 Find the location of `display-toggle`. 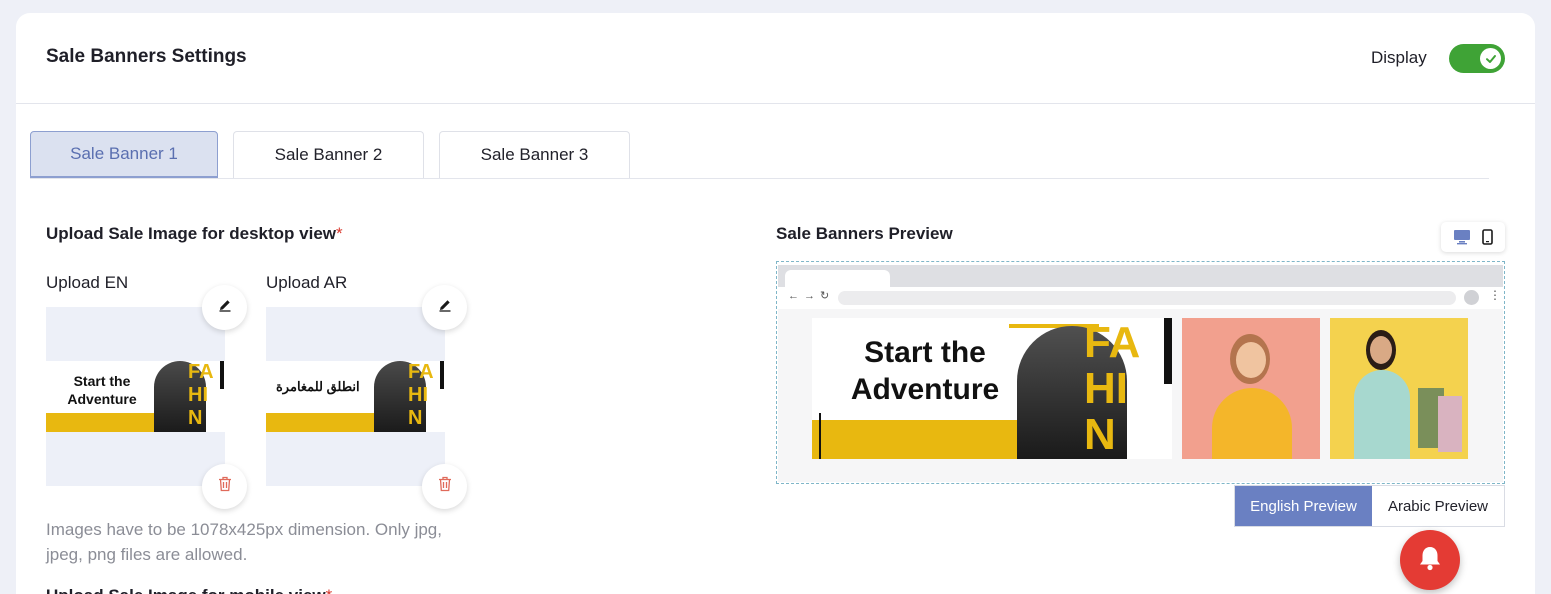

display-toggle is located at coordinates (1477, 58).